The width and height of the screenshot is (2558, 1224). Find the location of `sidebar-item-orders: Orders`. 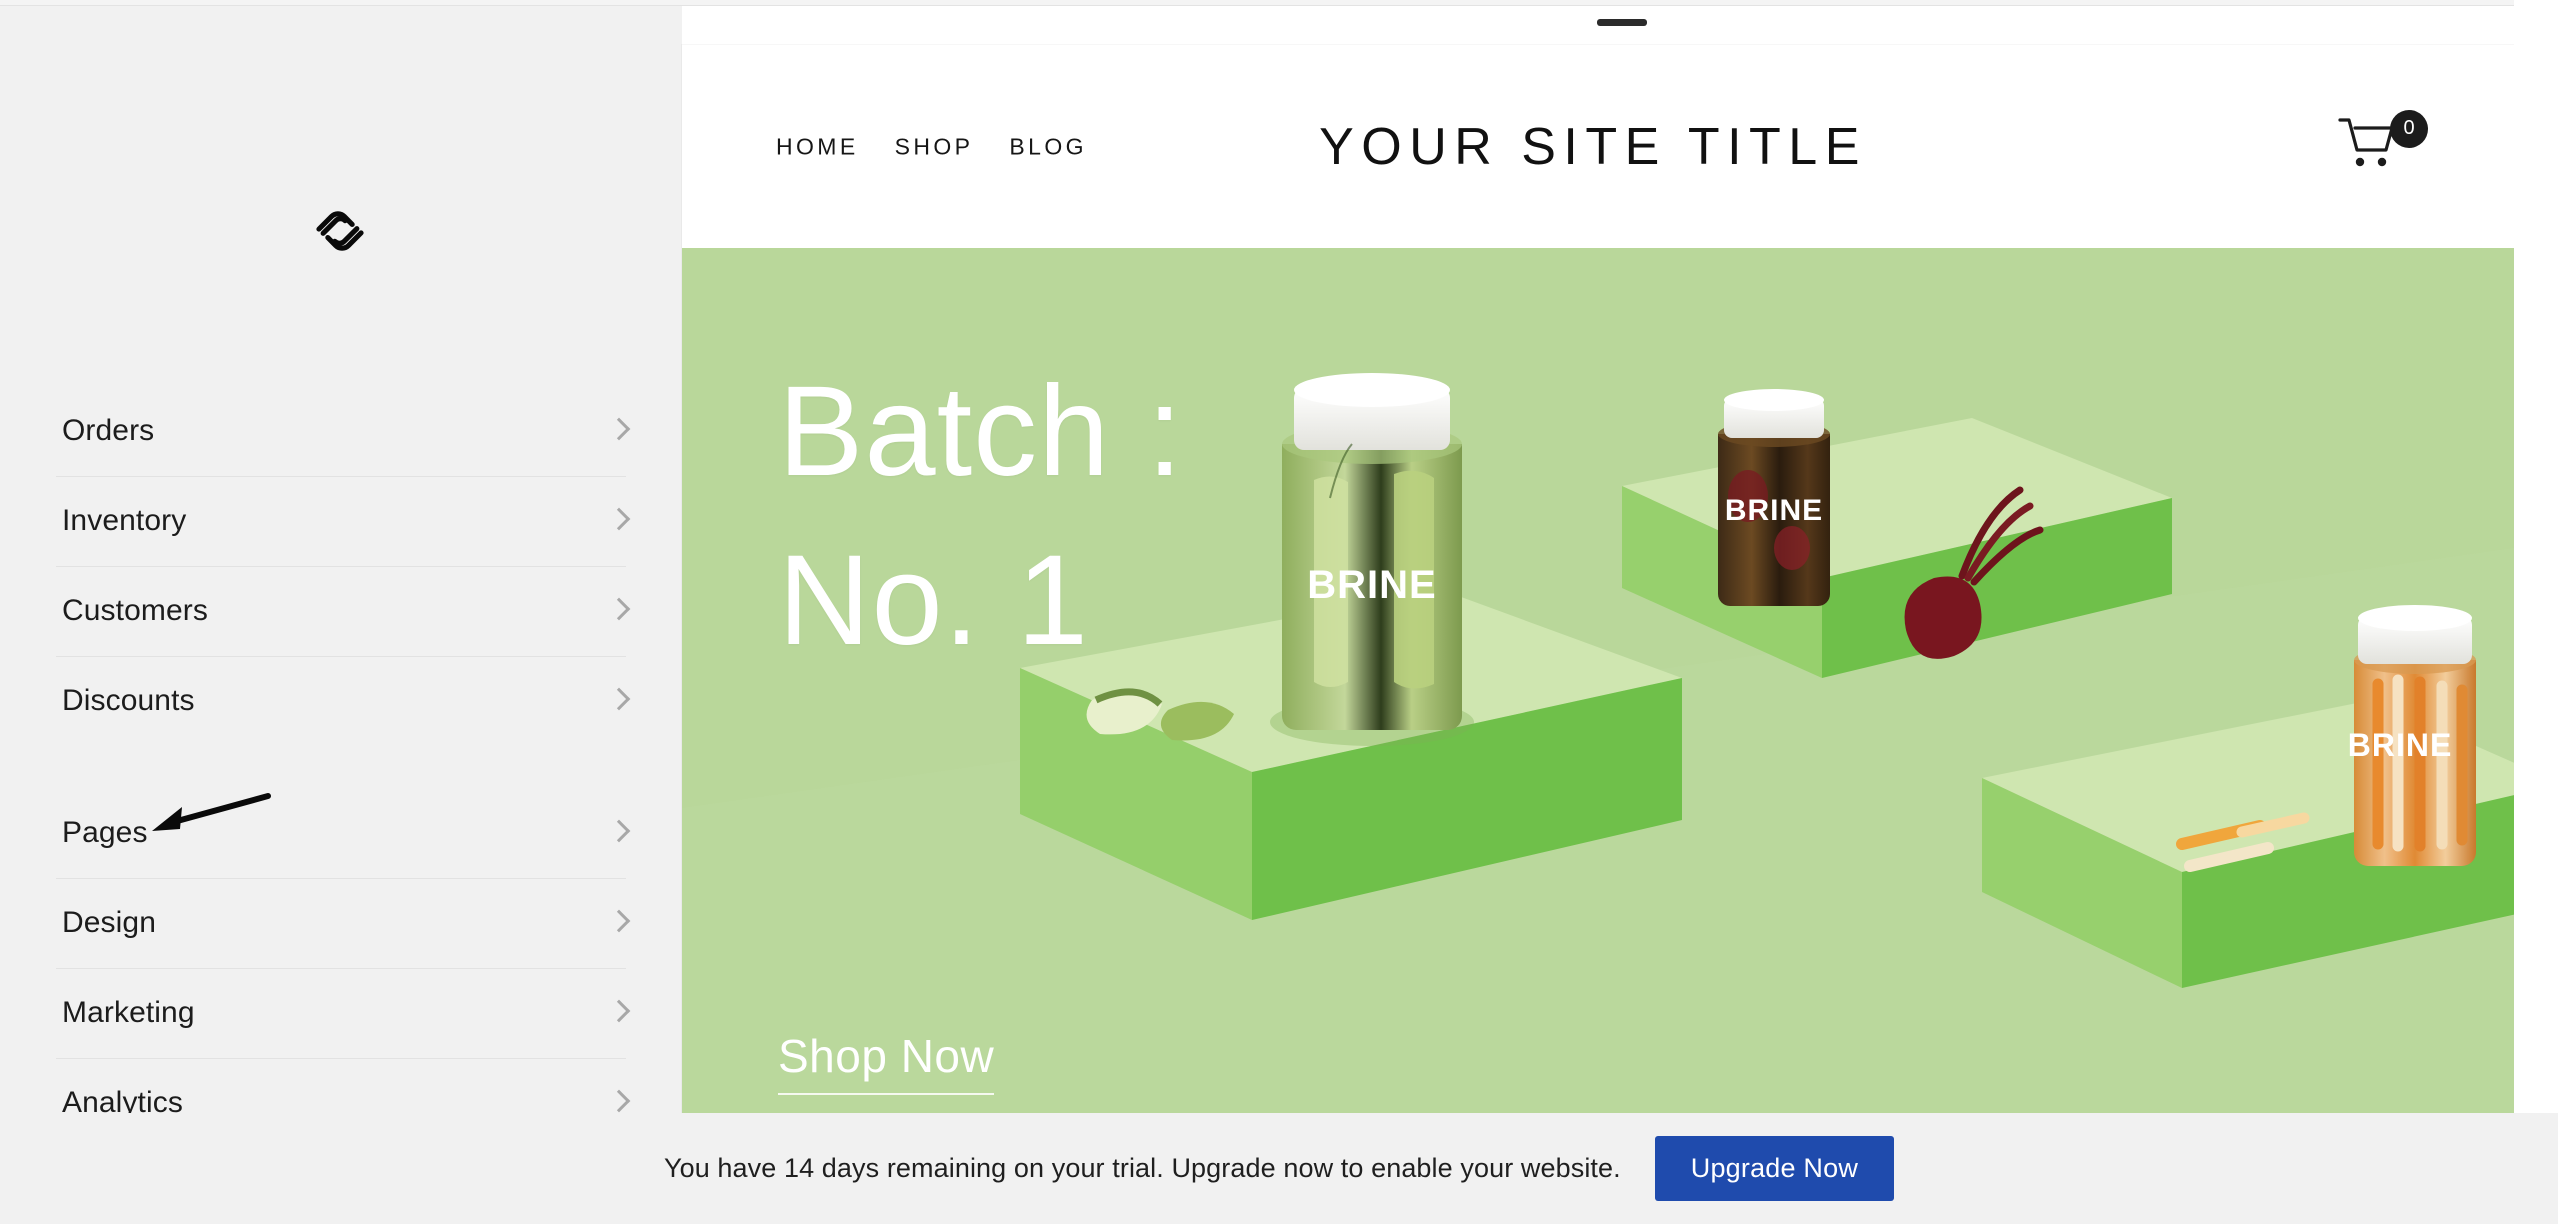

sidebar-item-orders: Orders is located at coordinates (341, 431).